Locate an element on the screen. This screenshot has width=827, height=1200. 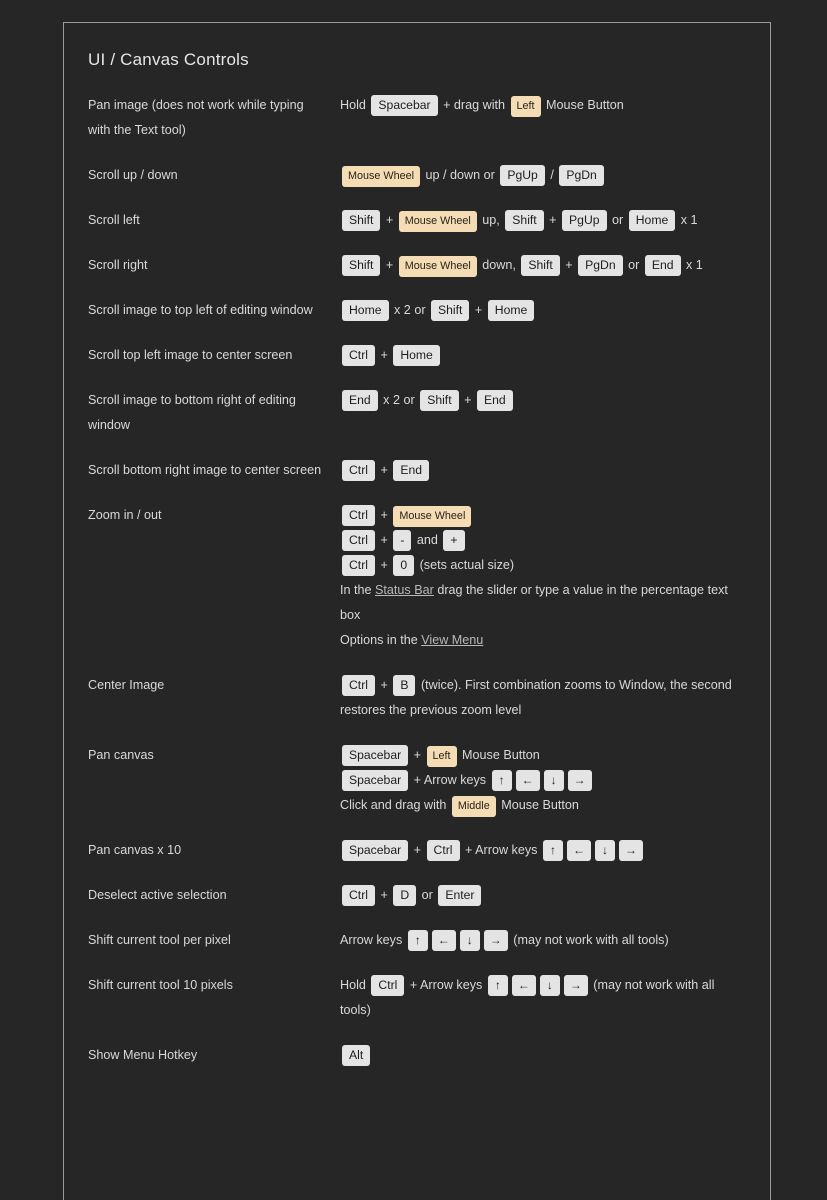
shortcut-description: Scroll left is located at coordinates (114, 220).